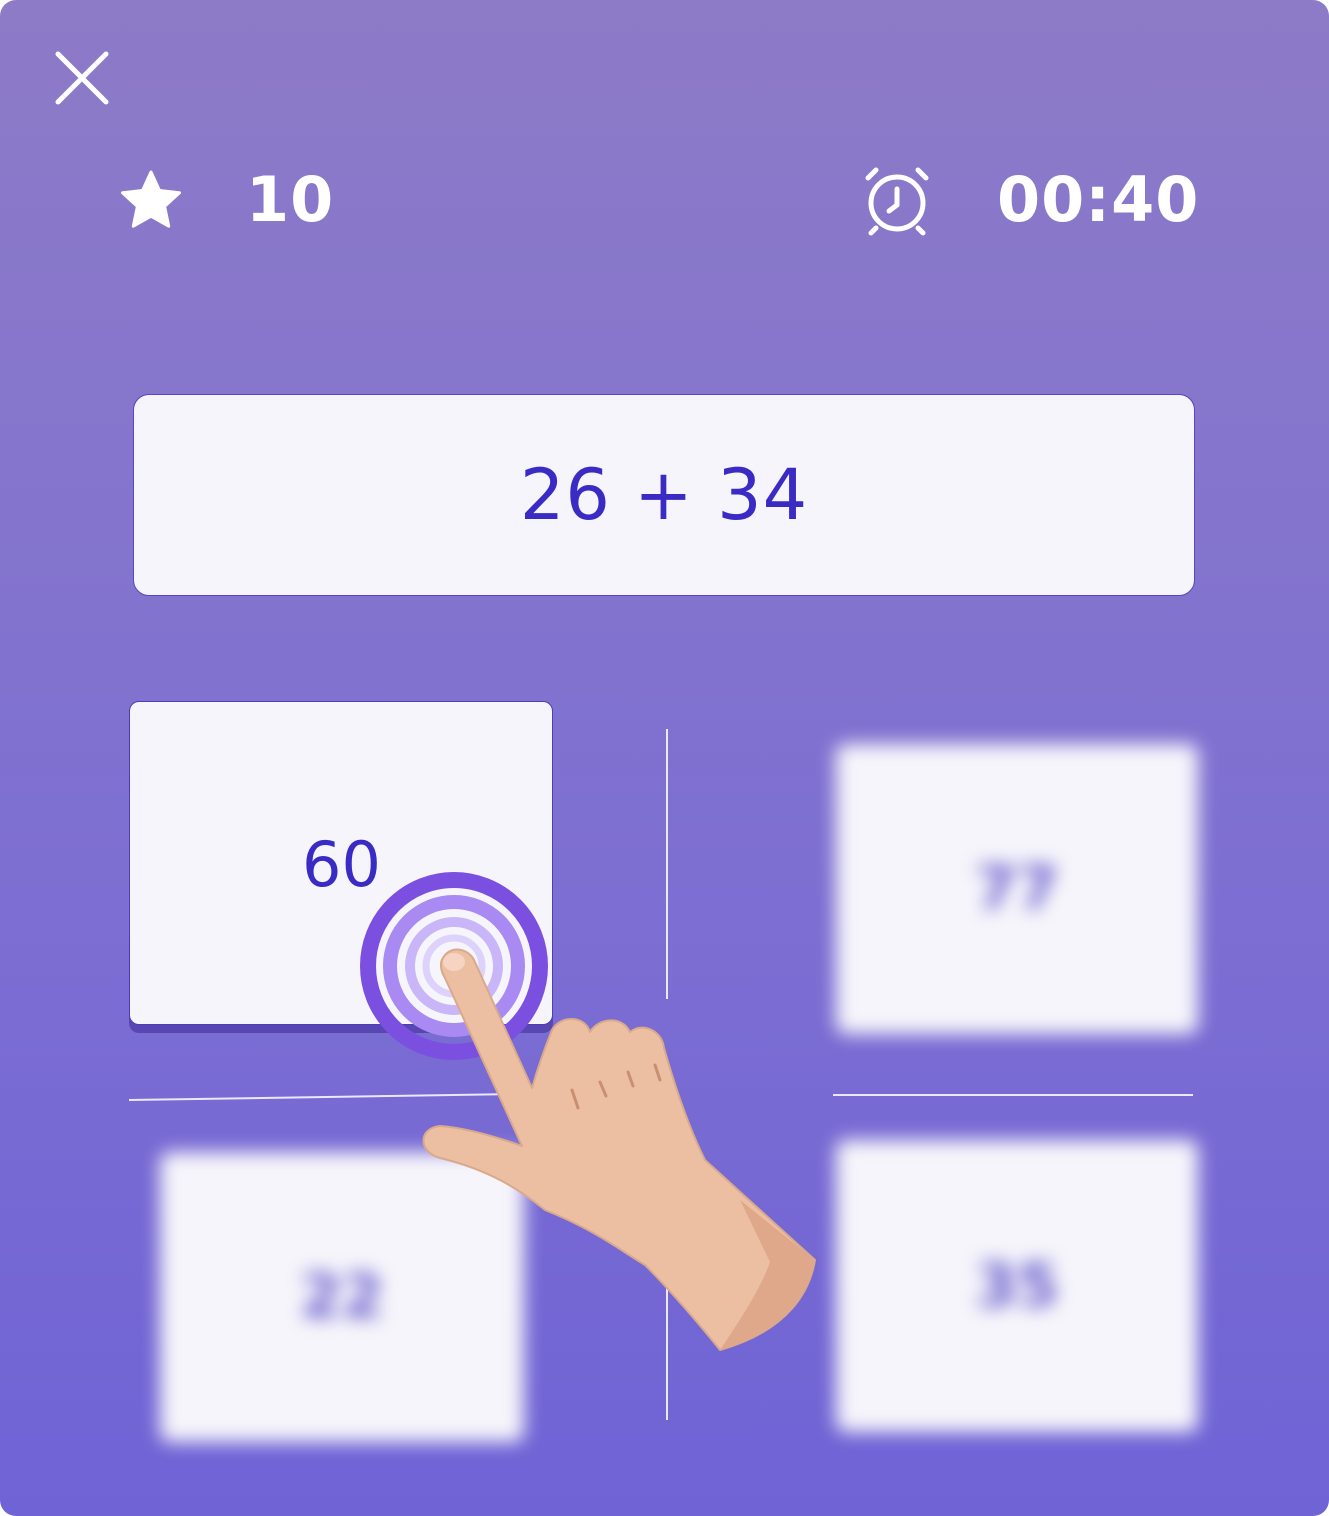 The image size is (1329, 1516). I want to click on answer-card-top-right: 77, so click(1017, 889).